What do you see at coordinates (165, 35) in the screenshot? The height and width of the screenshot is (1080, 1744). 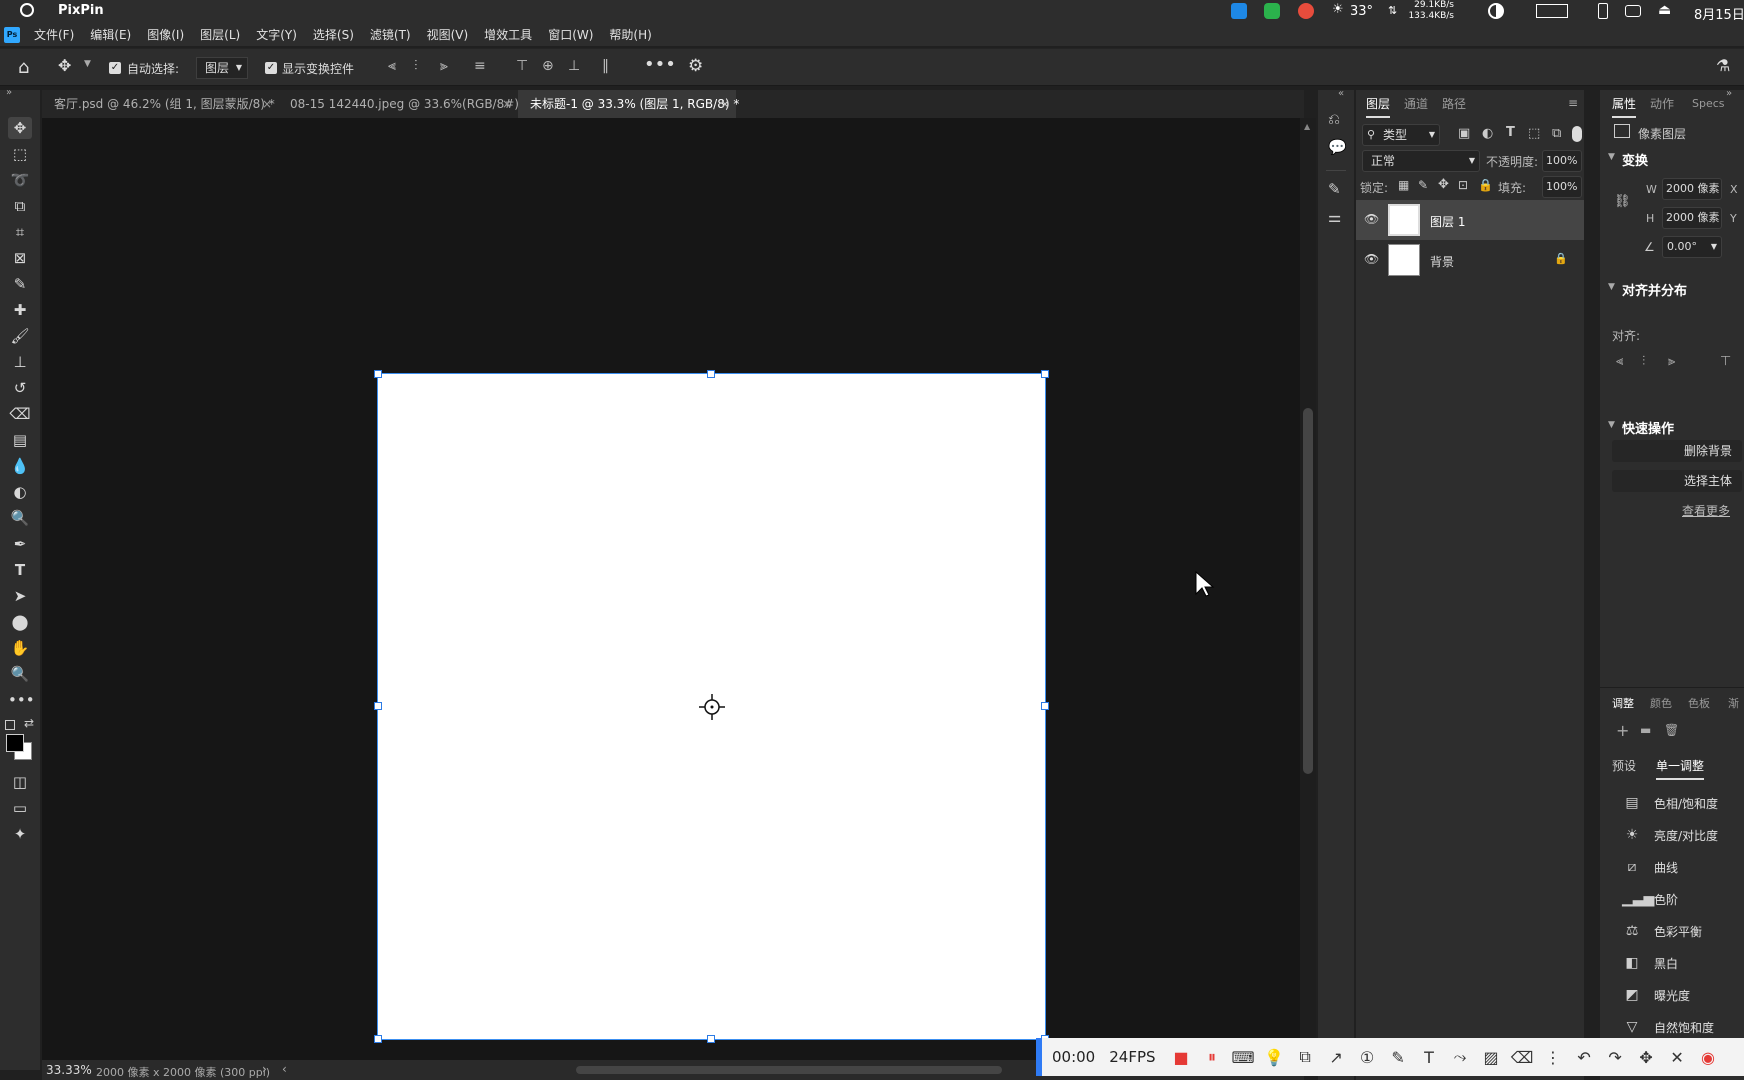 I see `menu-image: 图像(I)` at bounding box center [165, 35].